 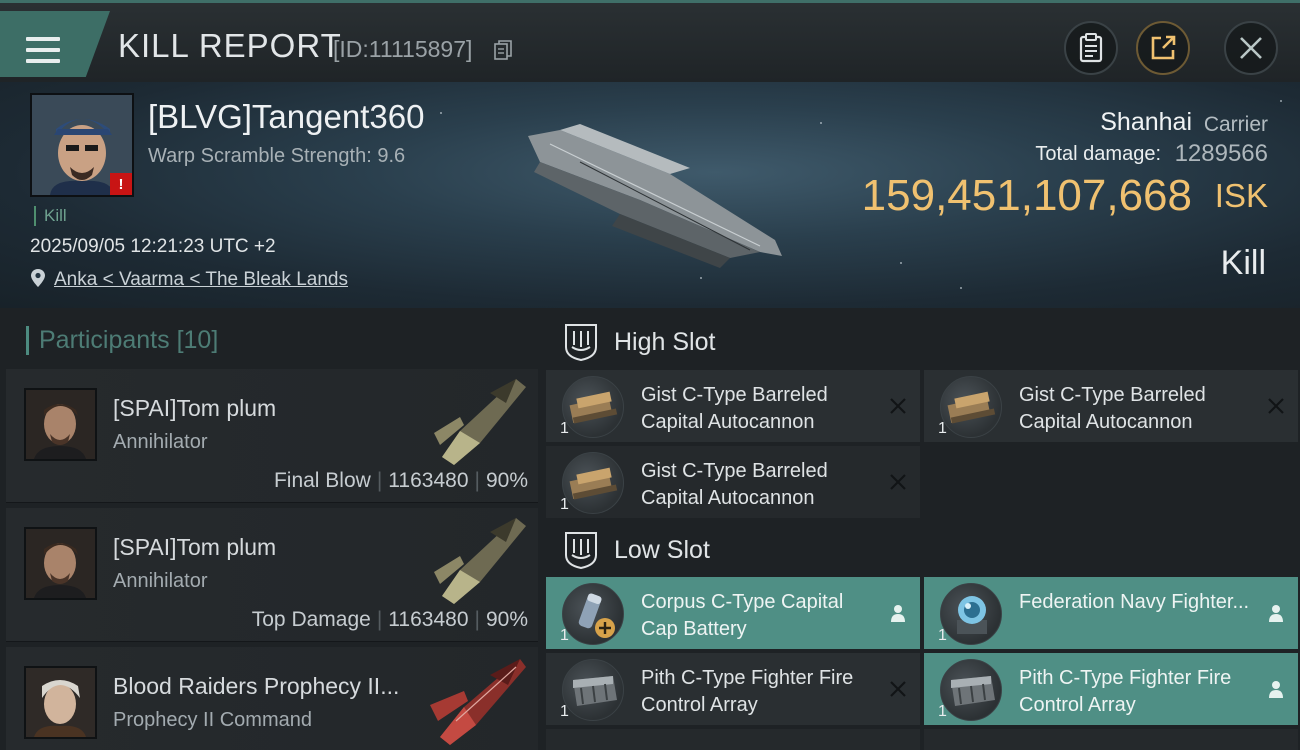 I want to click on close-icon, so click(x=1251, y=48).